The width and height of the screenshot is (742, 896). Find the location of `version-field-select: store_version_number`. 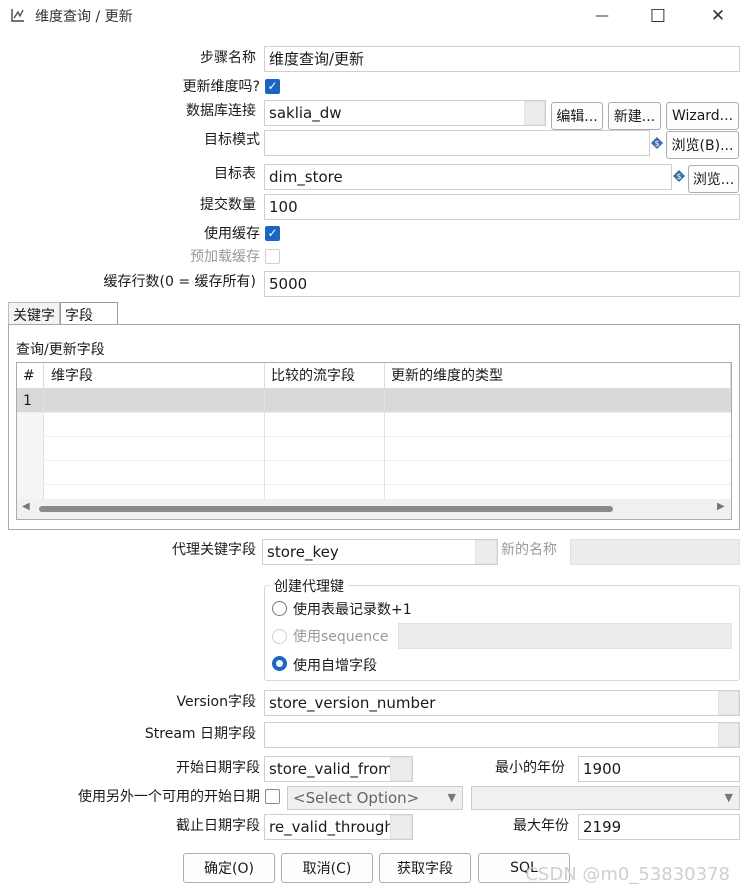

version-field-select: store_version_number is located at coordinates (502, 703).